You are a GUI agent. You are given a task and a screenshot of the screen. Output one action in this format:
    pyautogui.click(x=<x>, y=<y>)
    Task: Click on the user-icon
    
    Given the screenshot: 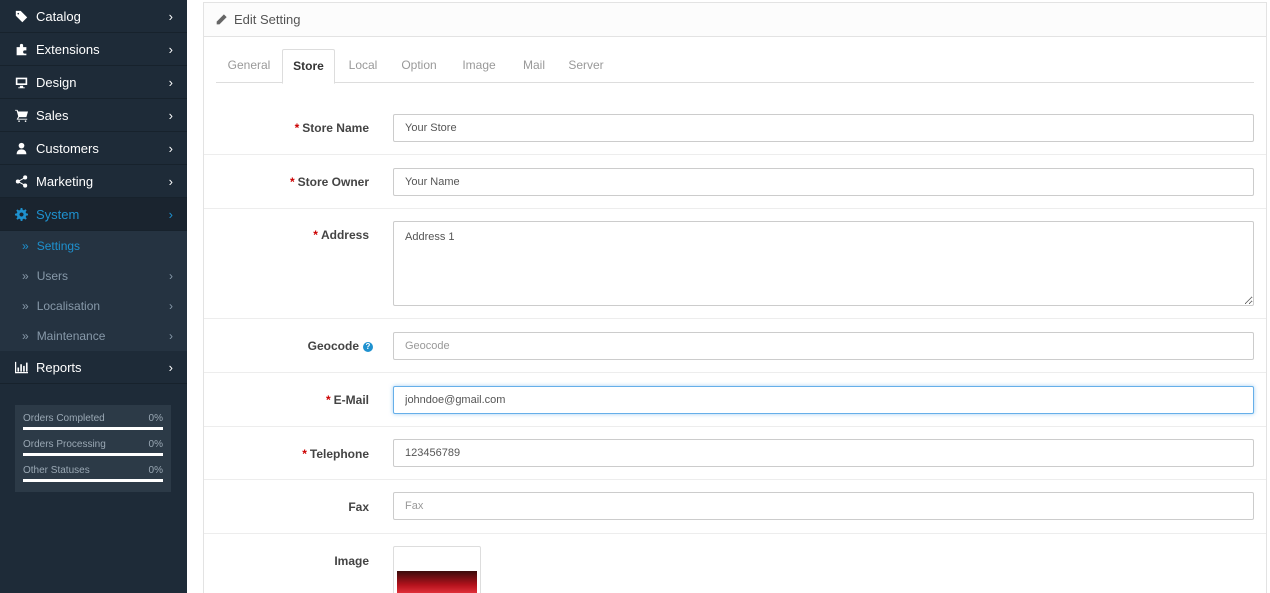 What is the action you would take?
    pyautogui.click(x=21, y=148)
    